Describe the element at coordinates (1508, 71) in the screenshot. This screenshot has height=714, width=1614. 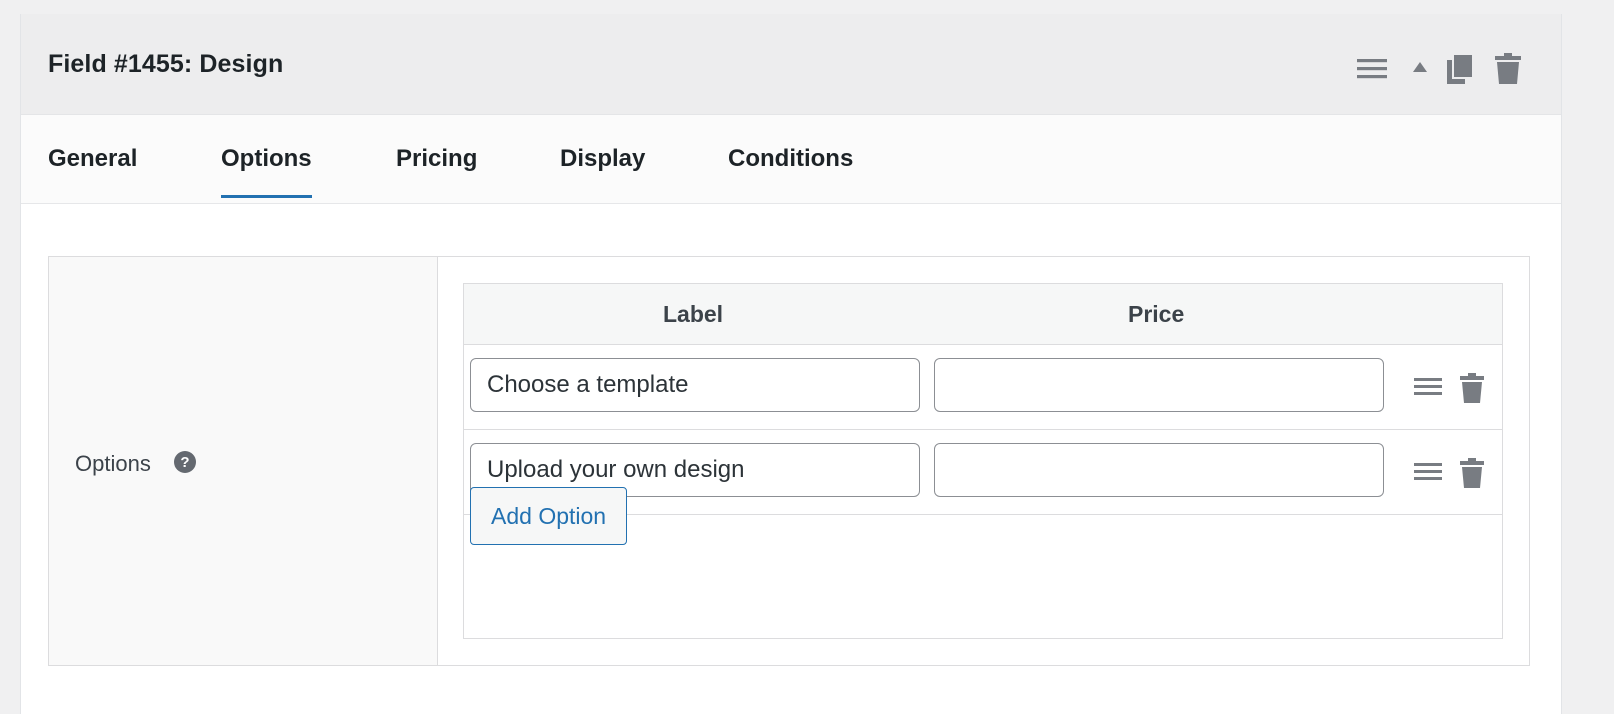
I see `trash-icon` at that location.